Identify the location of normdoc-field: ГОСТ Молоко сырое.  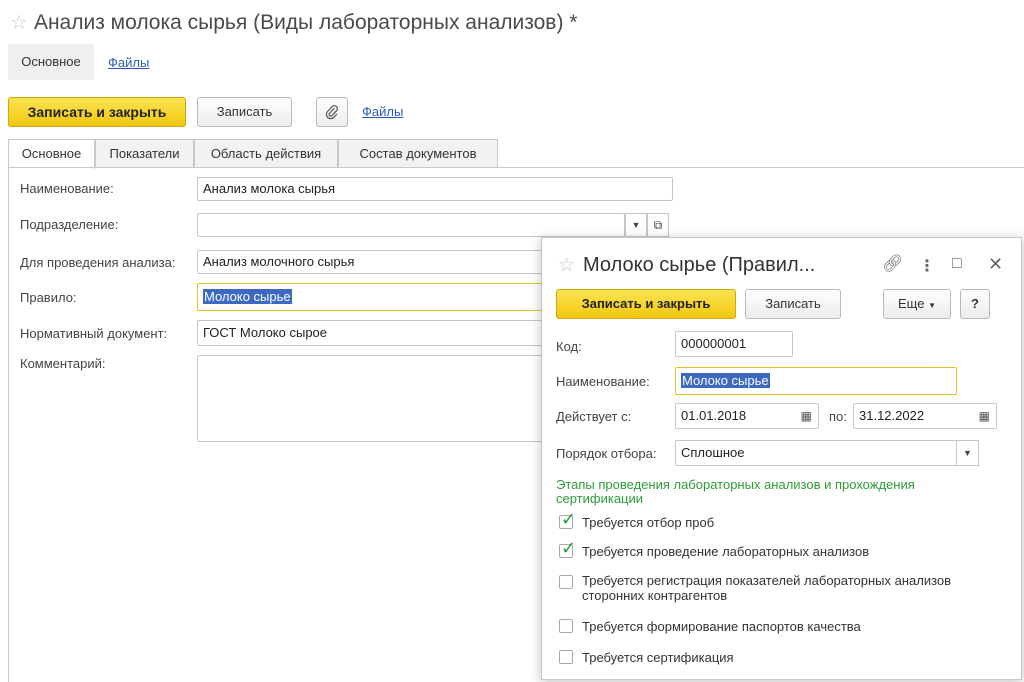
(372, 333).